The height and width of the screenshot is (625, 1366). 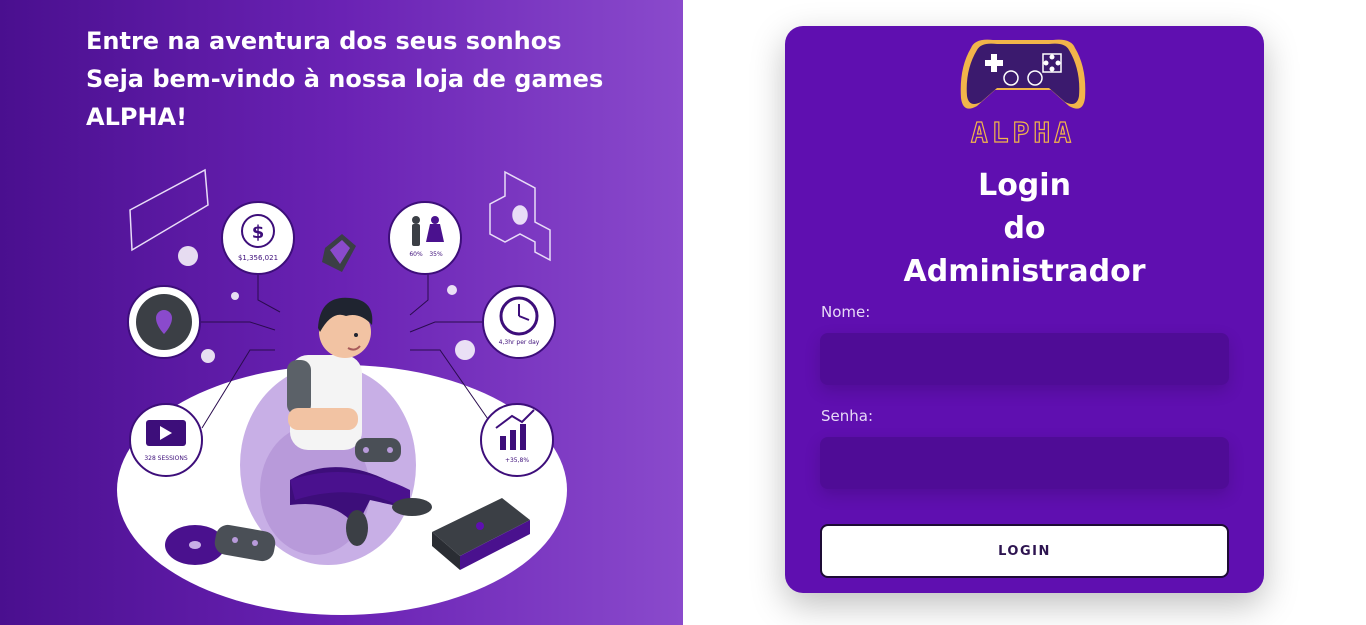 What do you see at coordinates (425, 238) in the screenshot?
I see `gender-icon: 60% 35%` at bounding box center [425, 238].